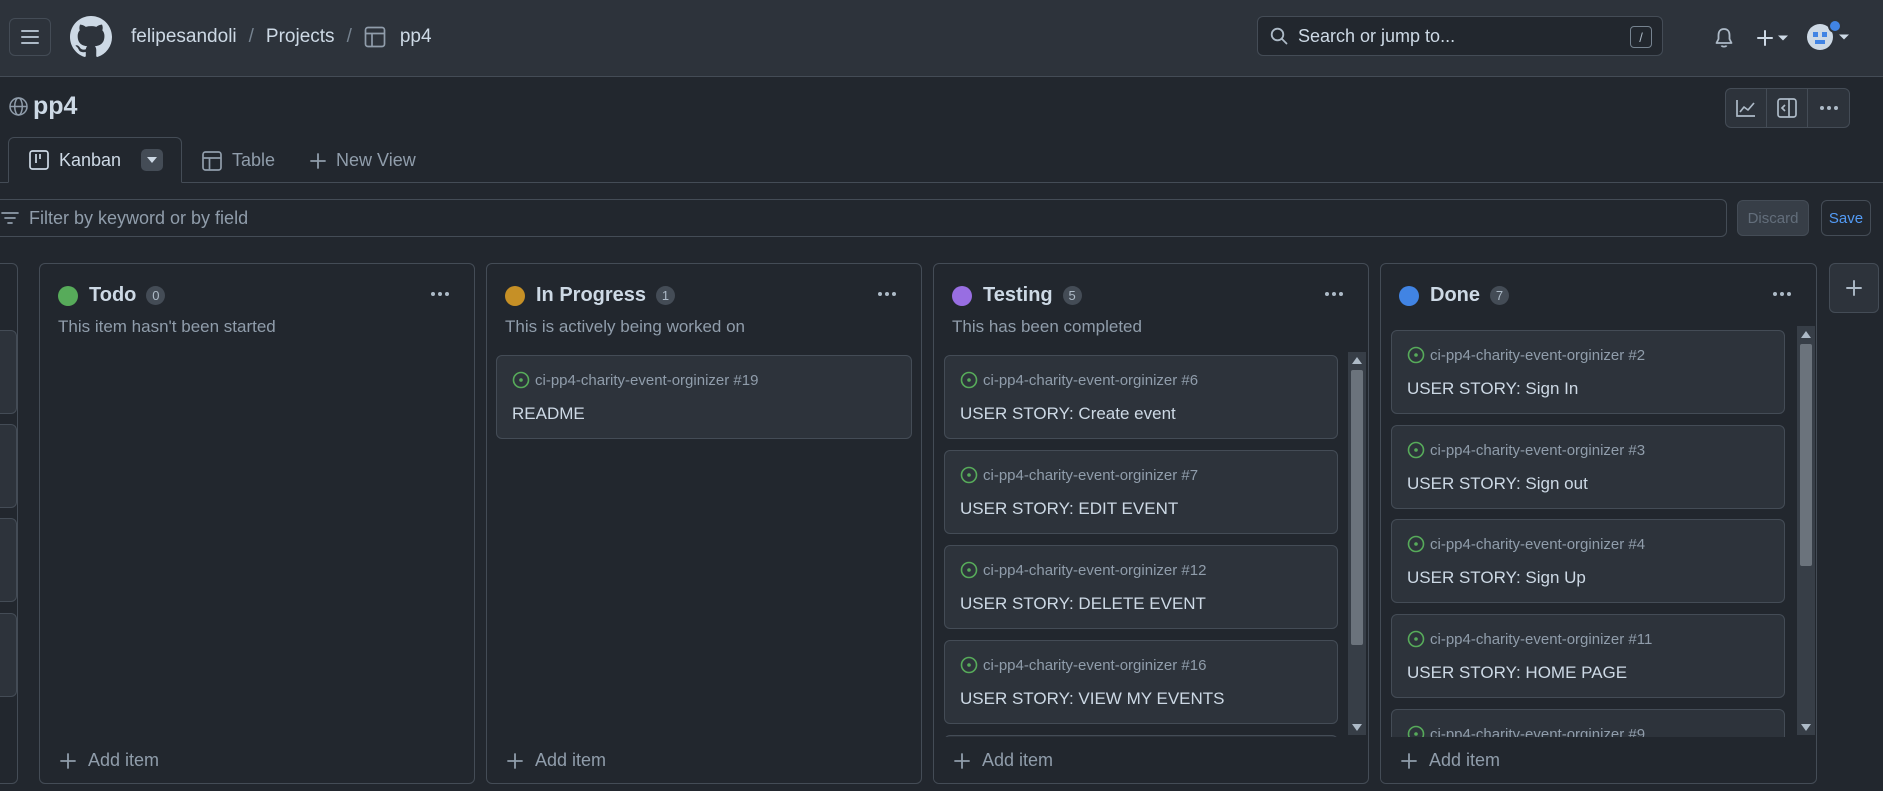 Image resolution: width=1883 pixels, height=791 pixels. What do you see at coordinates (91, 37) in the screenshot?
I see `github-logo-icon` at bounding box center [91, 37].